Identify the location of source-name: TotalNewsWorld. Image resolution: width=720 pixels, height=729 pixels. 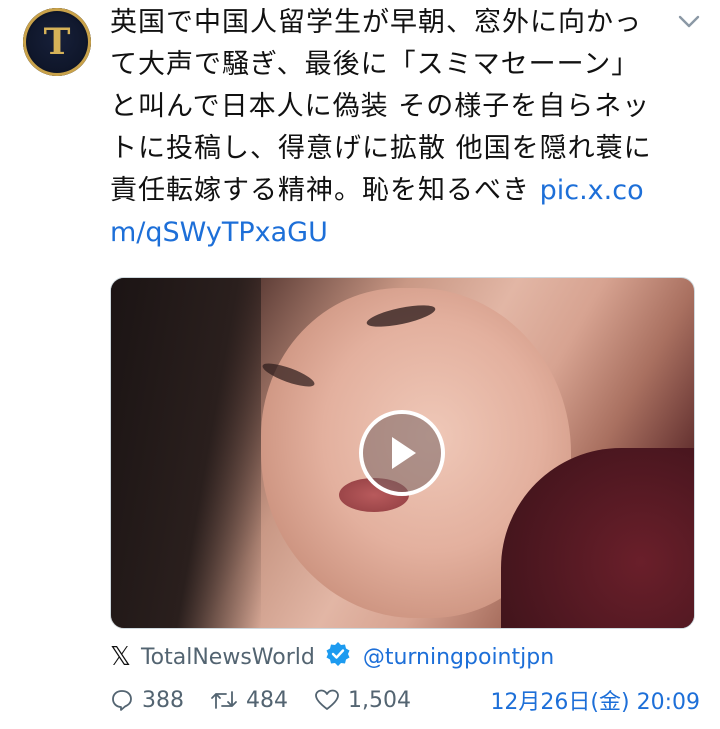
(228, 657).